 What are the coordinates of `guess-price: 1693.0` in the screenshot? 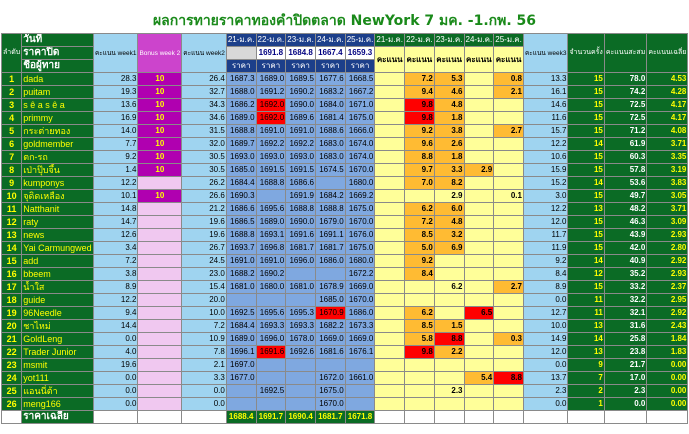 It's located at (271, 157).